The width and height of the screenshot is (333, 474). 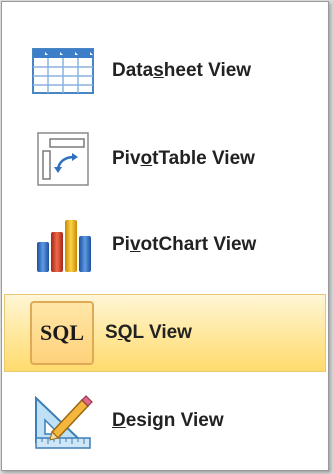 I want to click on menu-item-label: PivotChart View, so click(x=184, y=244).